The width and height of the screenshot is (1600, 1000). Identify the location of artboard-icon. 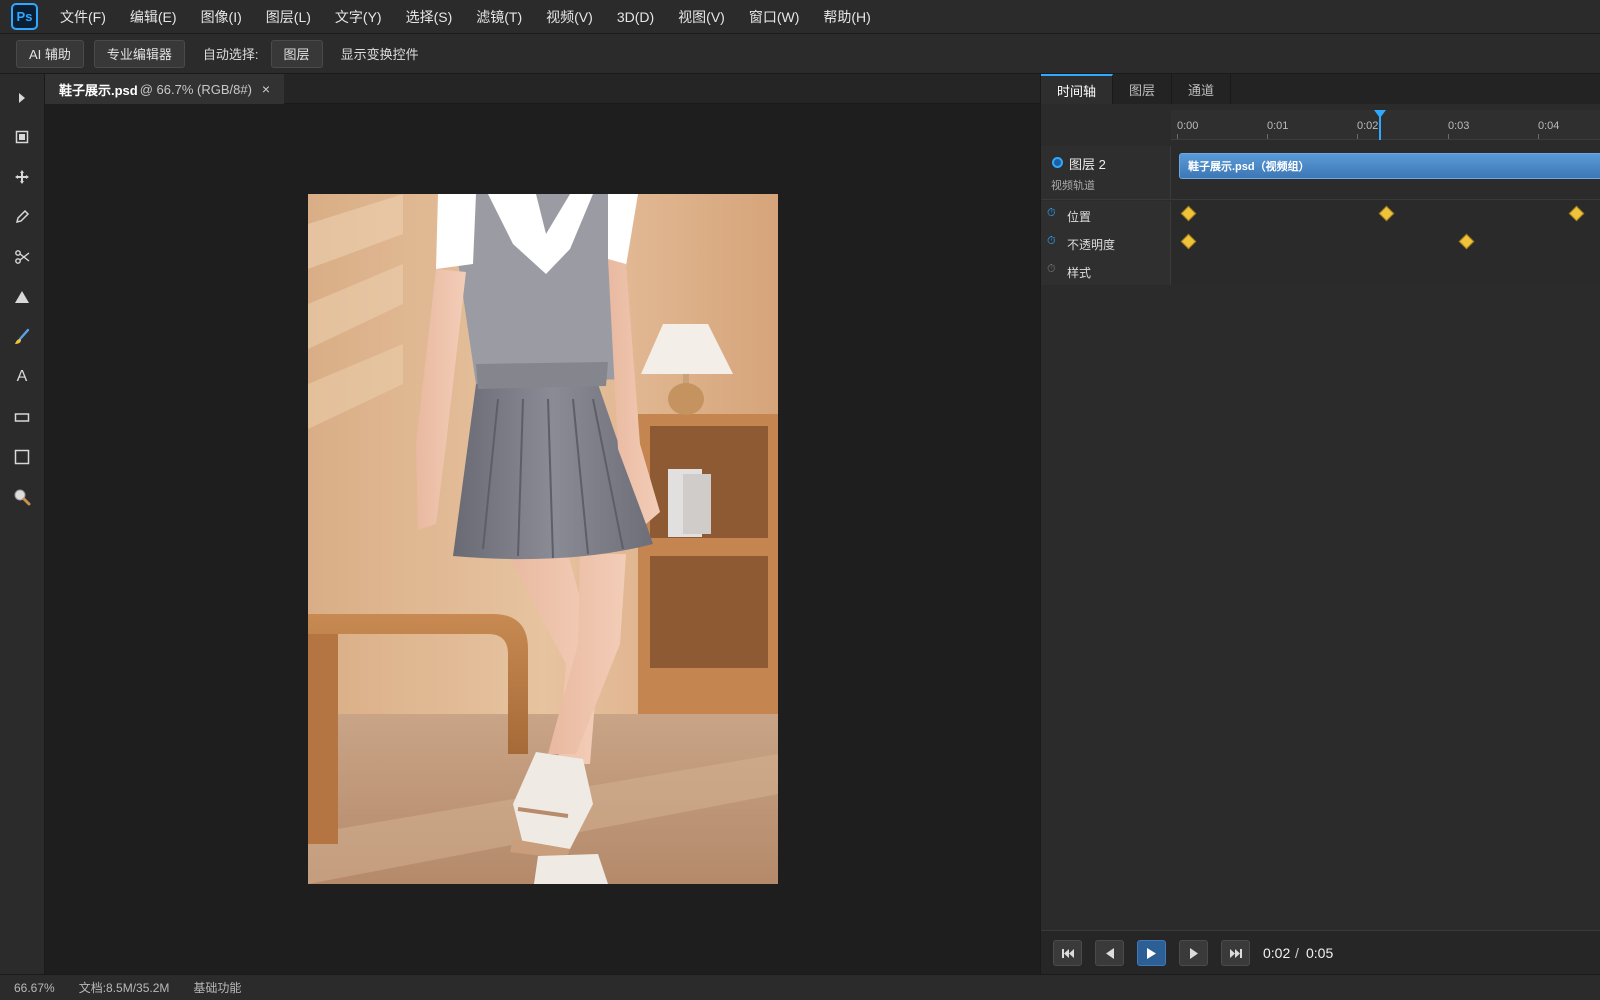
(22, 137).